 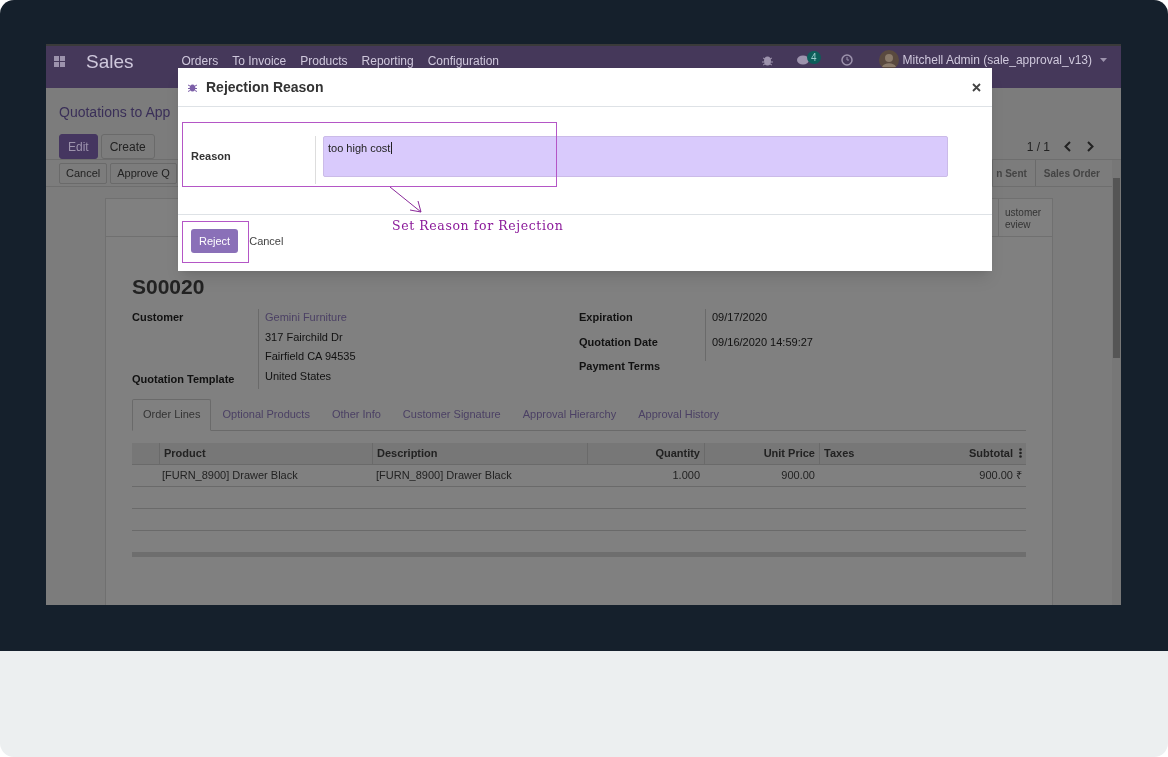 I want to click on address-line: 317 Fairchild Dr, so click(x=304, y=337).